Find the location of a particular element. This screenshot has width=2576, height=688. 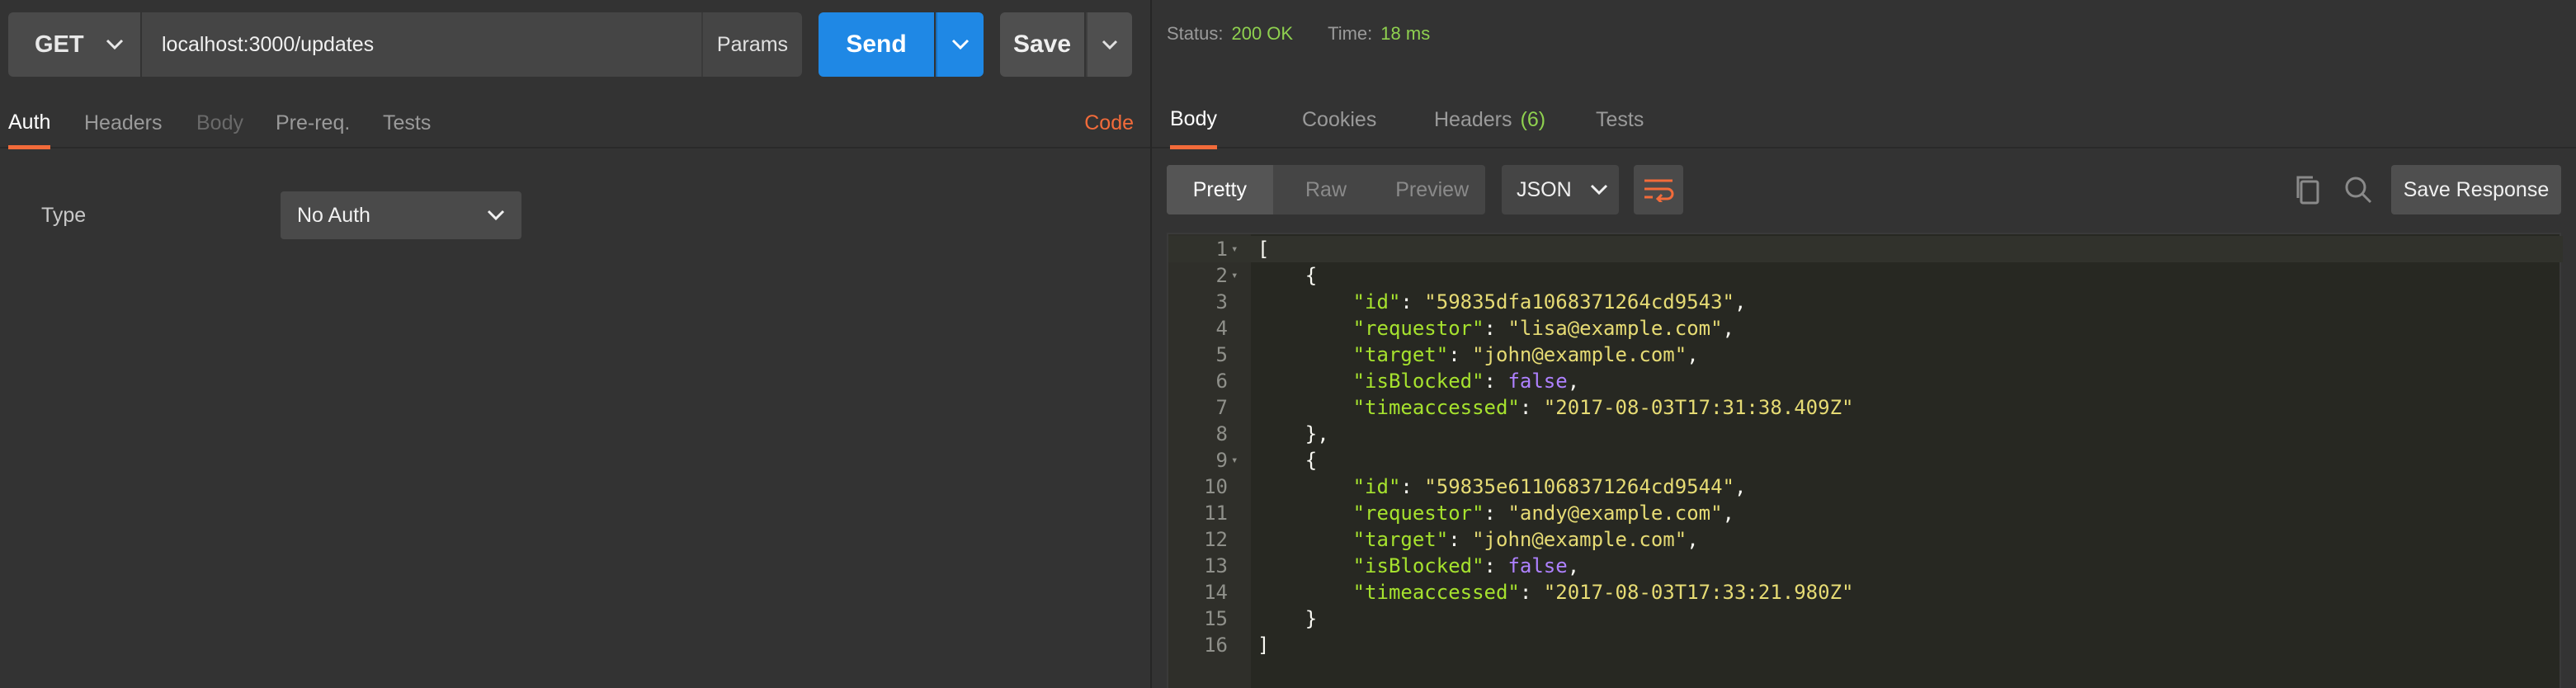

params-button: Params is located at coordinates (751, 44).